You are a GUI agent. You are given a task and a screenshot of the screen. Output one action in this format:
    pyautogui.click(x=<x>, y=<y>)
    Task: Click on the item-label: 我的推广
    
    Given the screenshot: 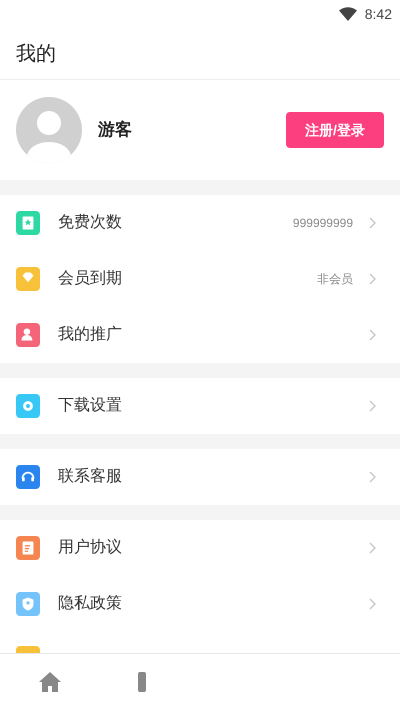 What is the action you would take?
    pyautogui.click(x=90, y=334)
    